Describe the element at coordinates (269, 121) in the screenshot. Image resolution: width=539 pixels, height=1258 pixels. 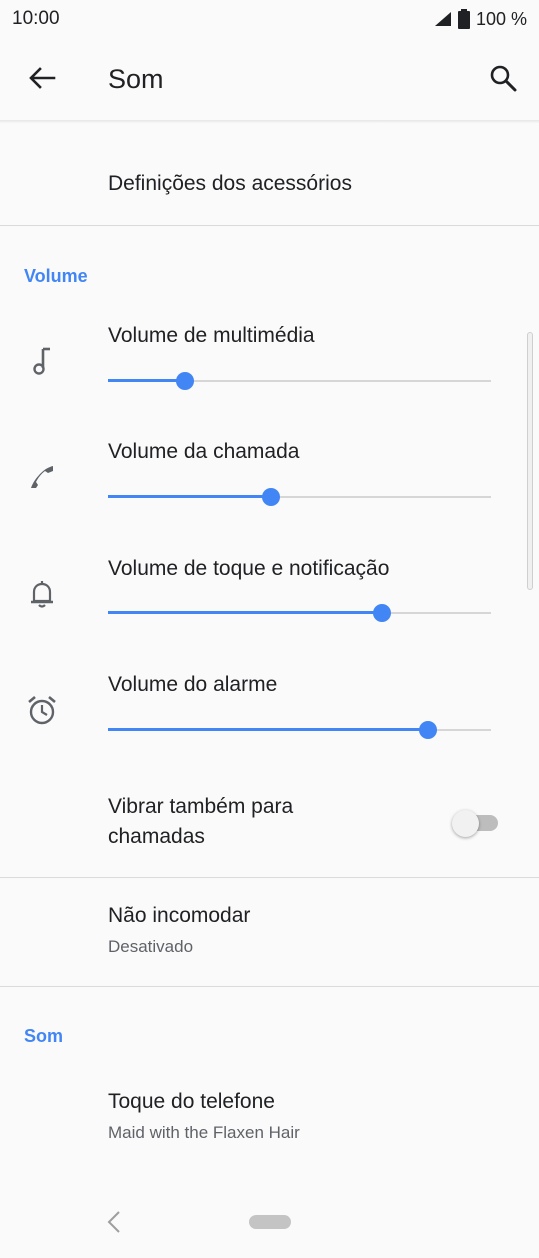
I see `app-bar-shadow` at that location.